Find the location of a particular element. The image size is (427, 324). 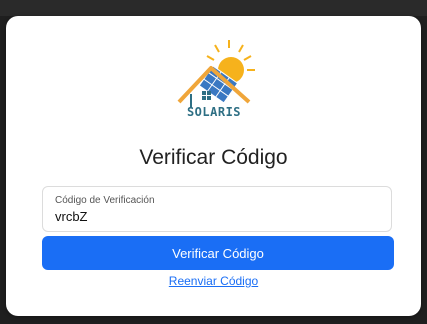

verify-code-button: Verificar Código is located at coordinates (218, 253).